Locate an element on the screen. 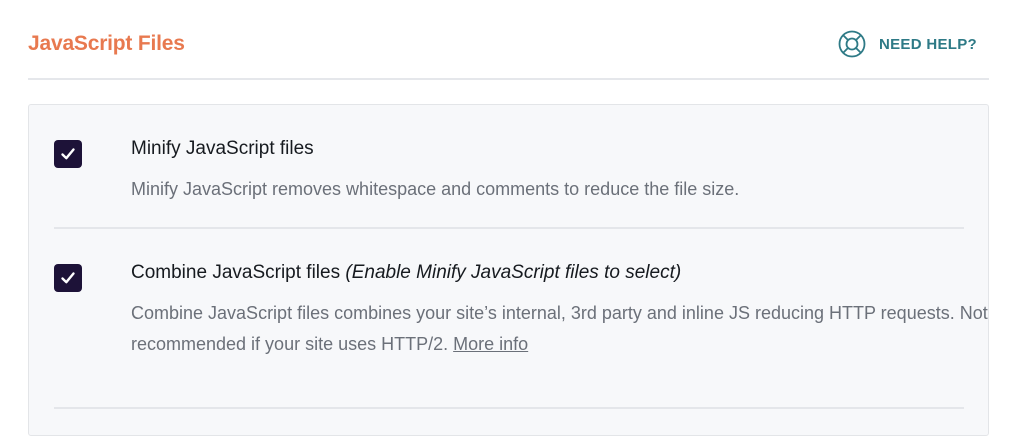  option-title: Minify JavaScript files is located at coordinates (222, 148).